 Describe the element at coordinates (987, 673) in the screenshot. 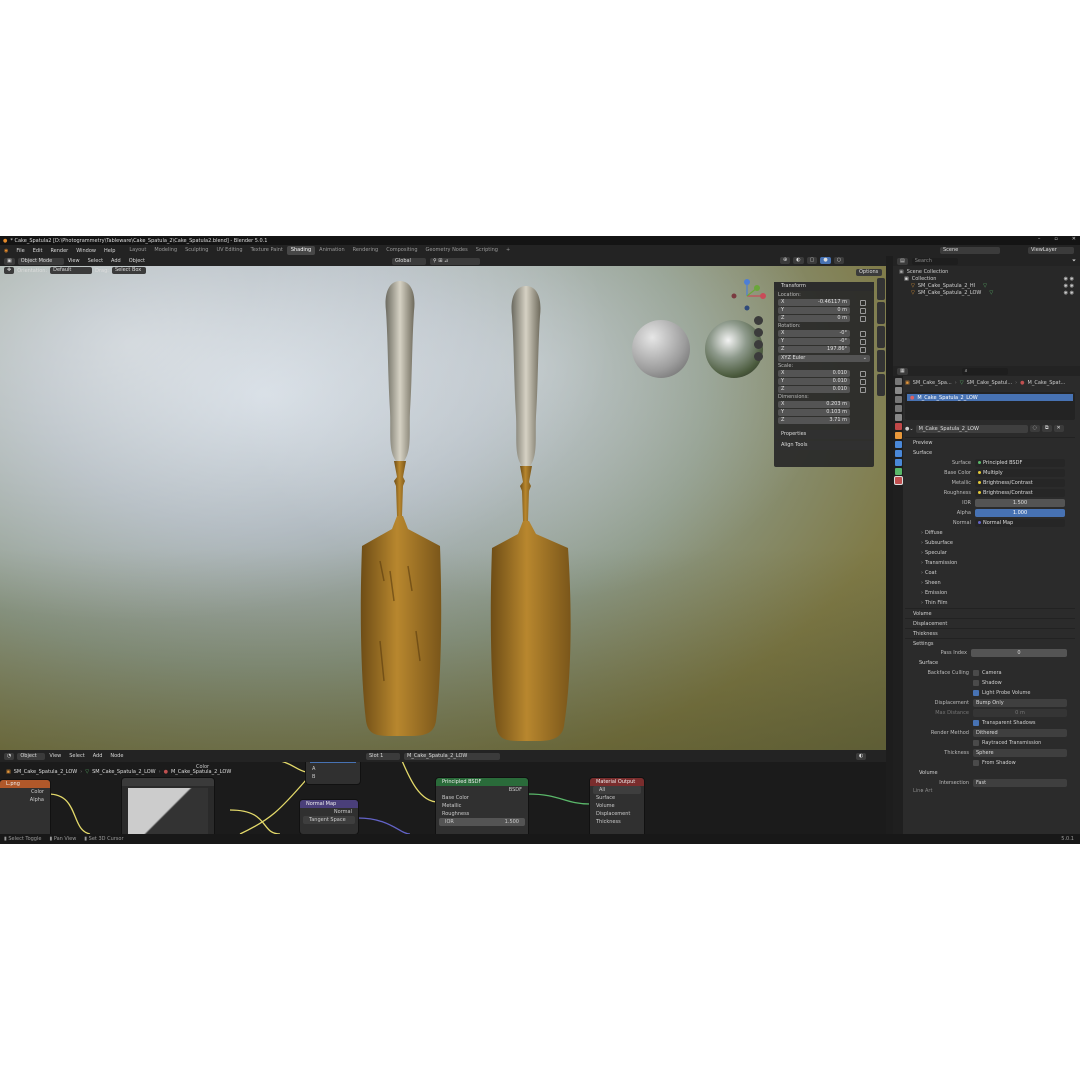

I see `backface-camera-checkbox: Camera` at that location.